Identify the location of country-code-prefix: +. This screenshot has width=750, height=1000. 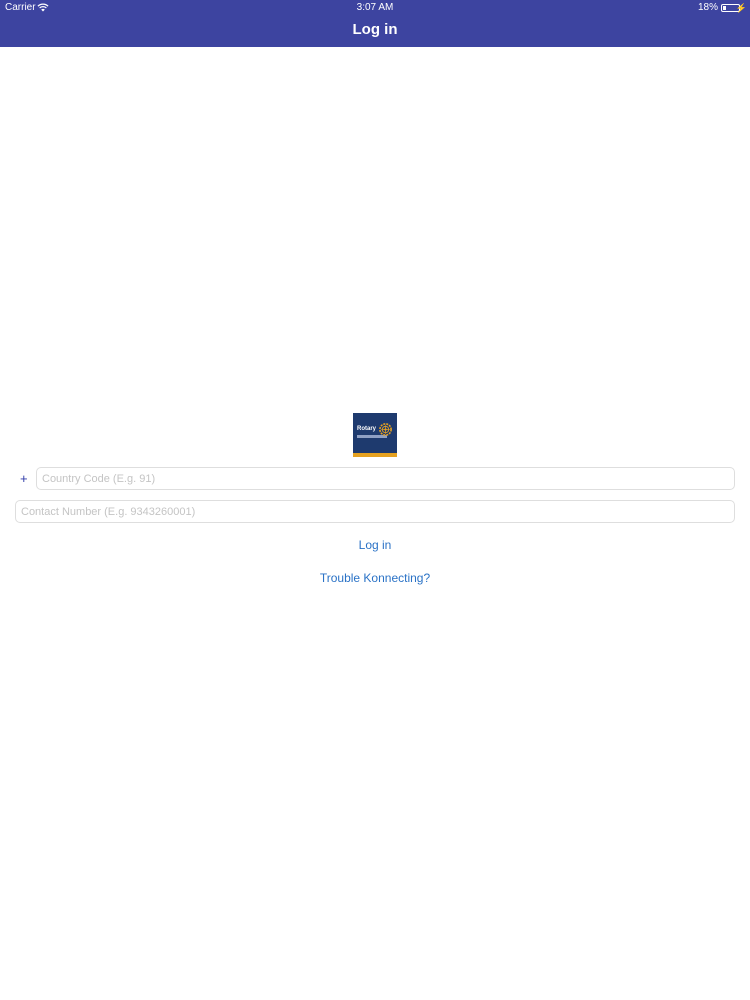
(24, 478).